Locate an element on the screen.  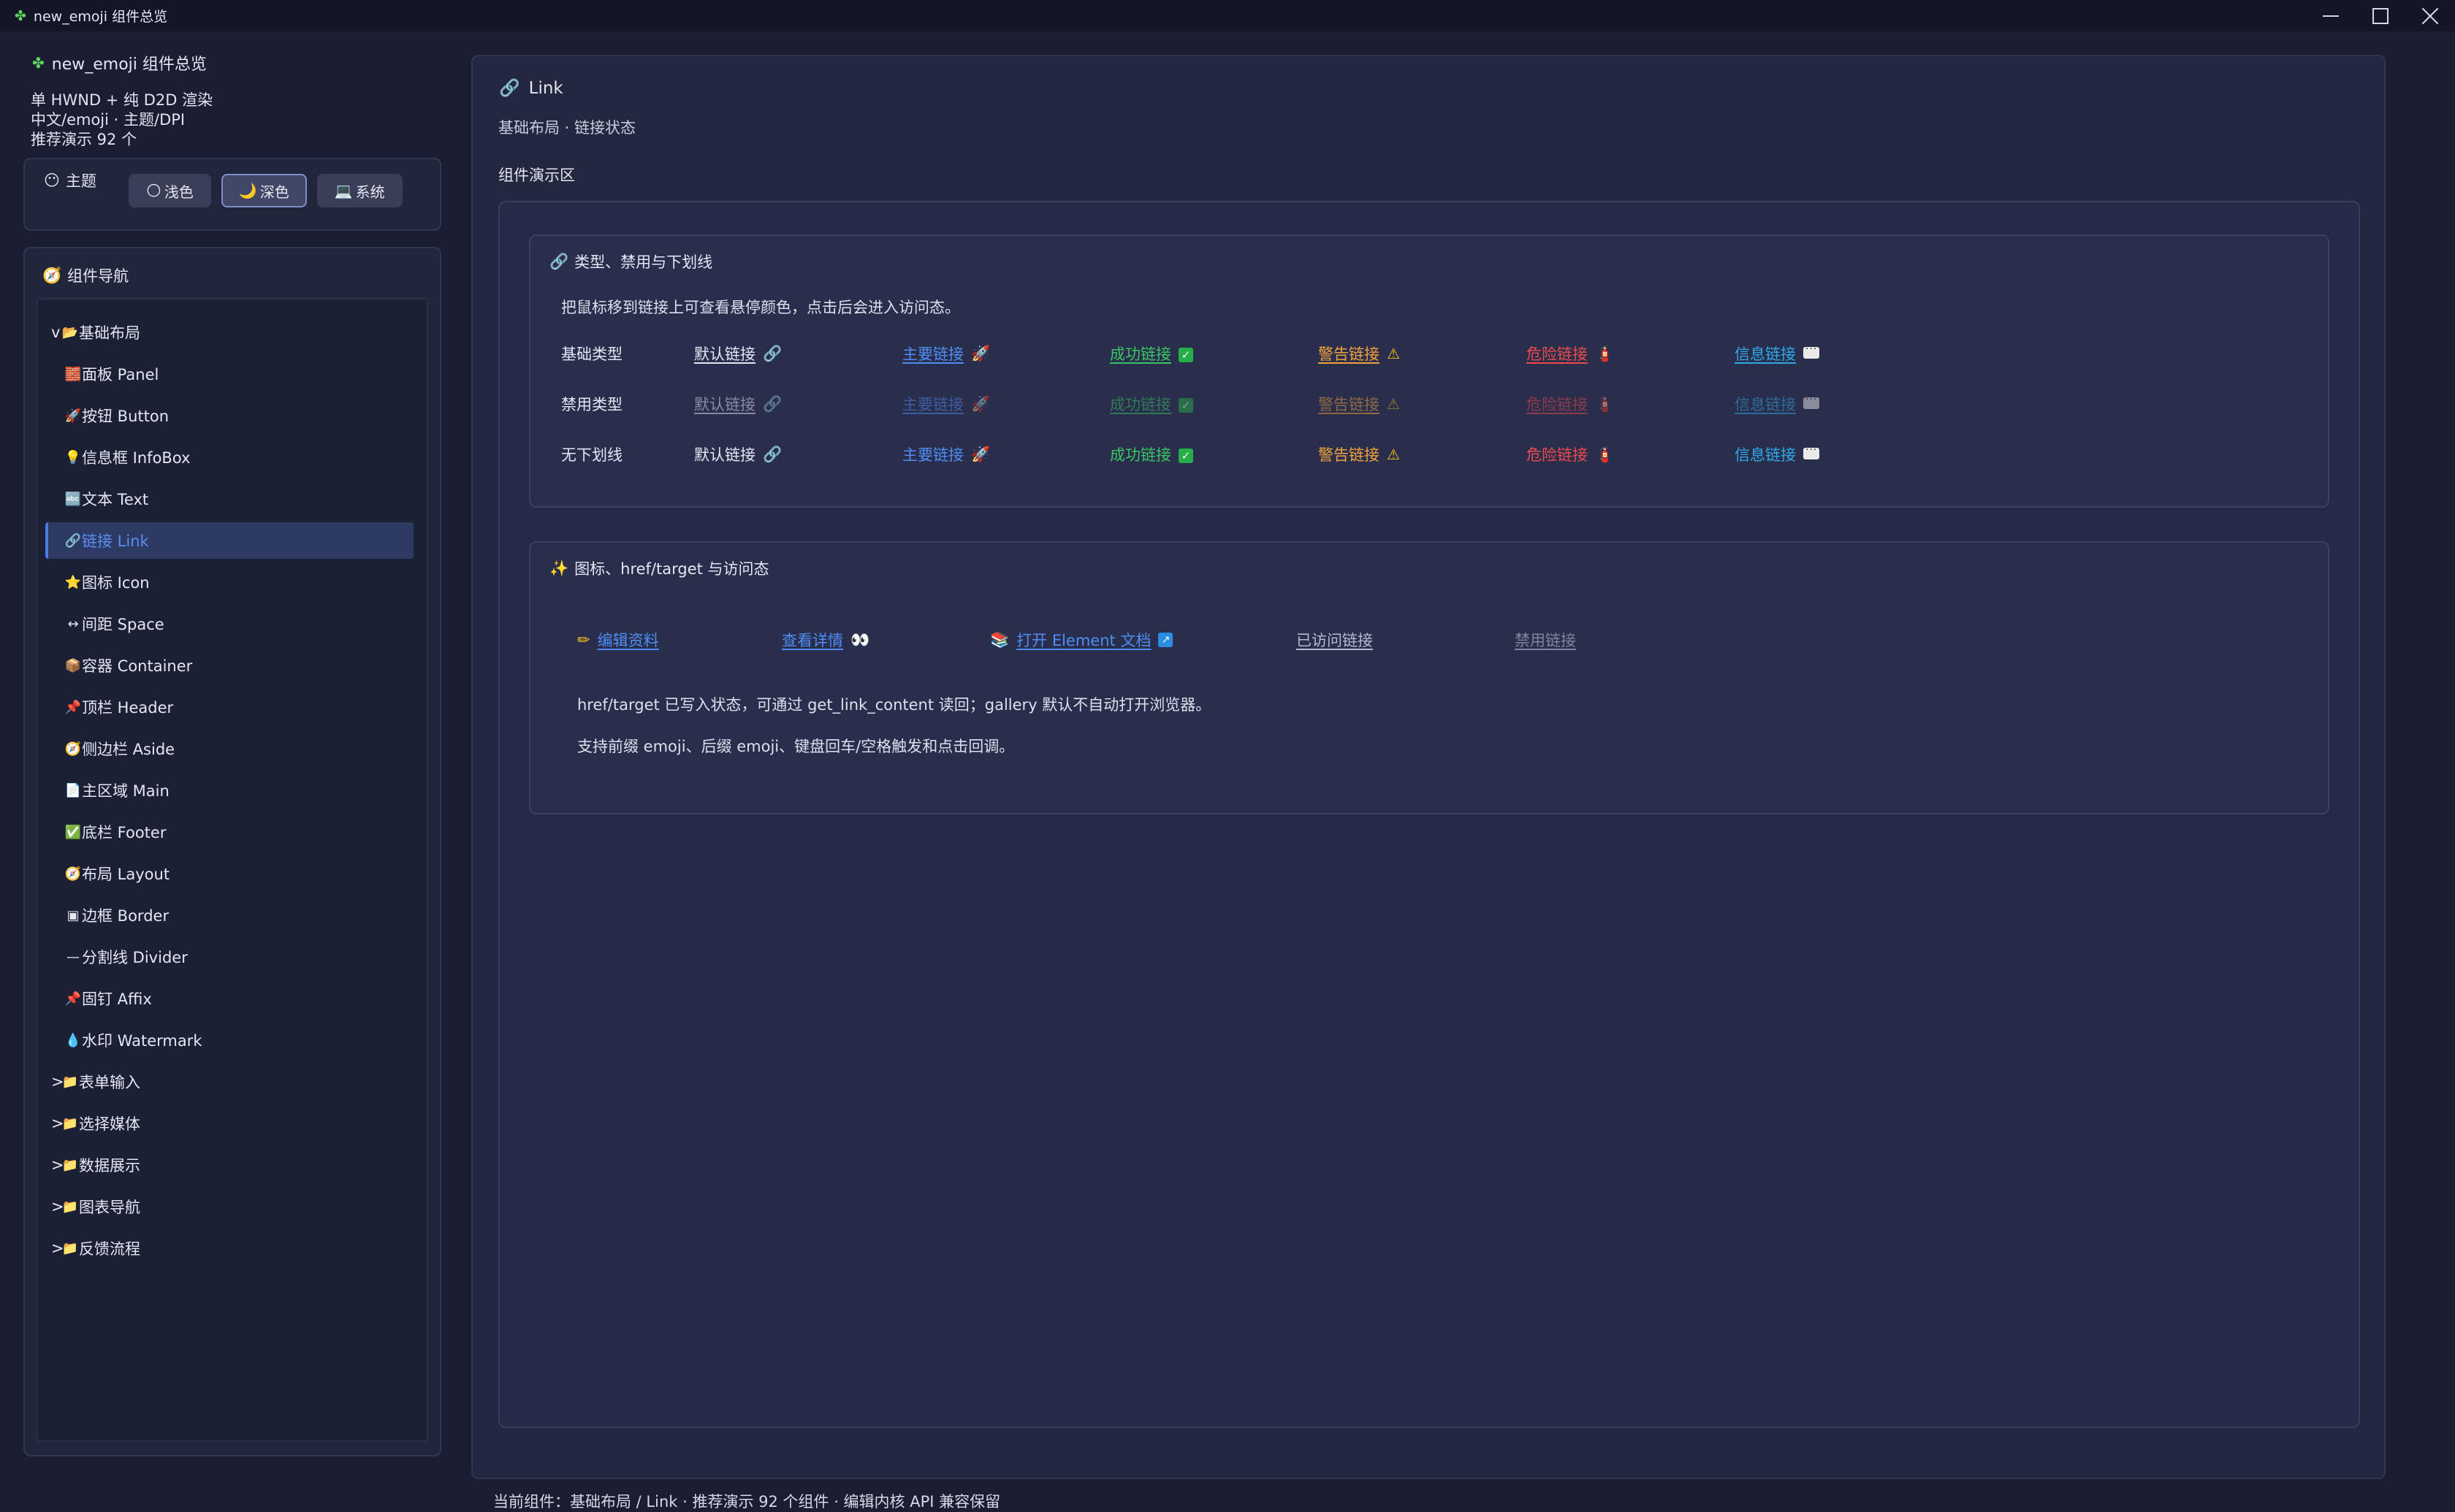
row-label: 无下划线 is located at coordinates (592, 455).